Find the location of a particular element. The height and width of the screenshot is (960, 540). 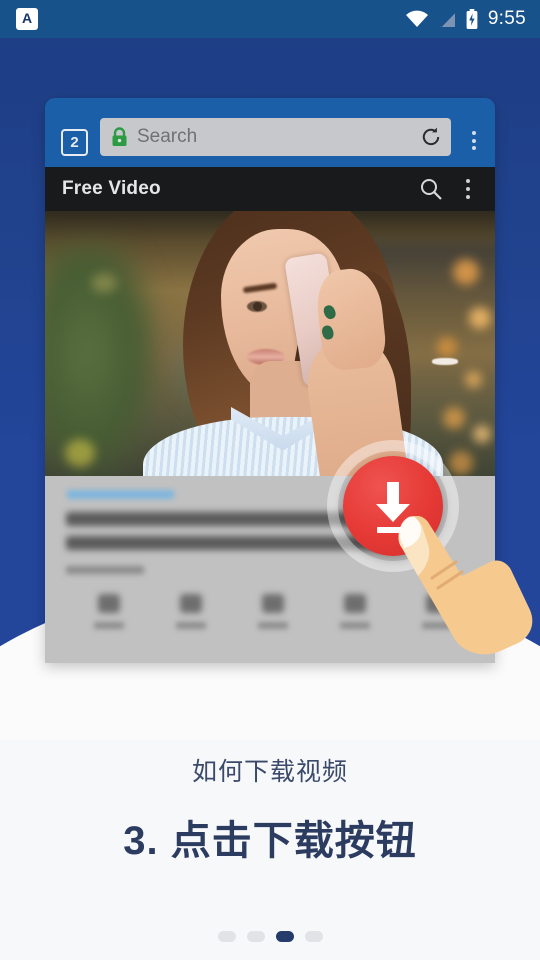

status-bar-clock: 9:55 is located at coordinates (506, 18).